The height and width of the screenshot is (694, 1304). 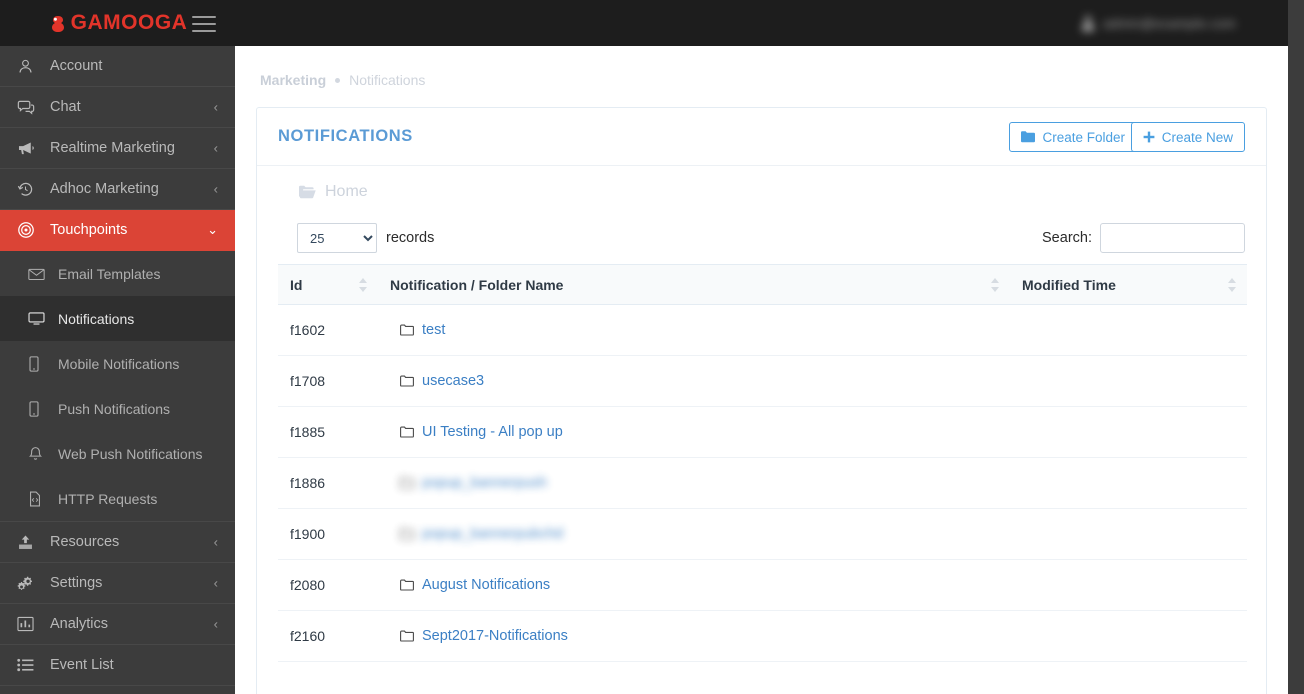 What do you see at coordinates (492, 431) in the screenshot?
I see `folder-name-label: UI Testing - All pop up` at bounding box center [492, 431].